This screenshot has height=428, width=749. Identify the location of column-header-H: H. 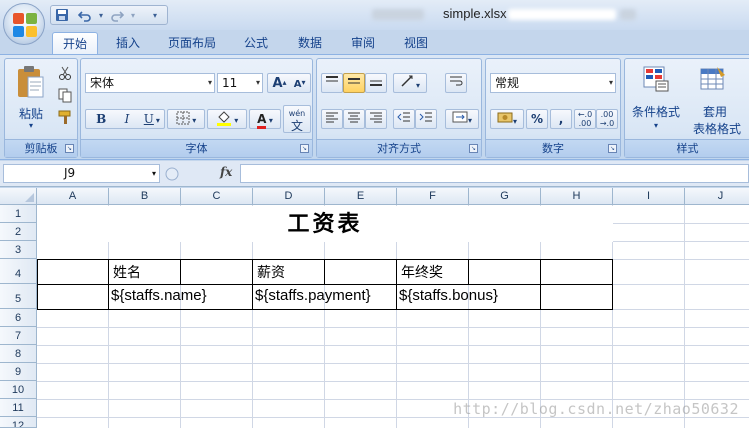
(577, 196).